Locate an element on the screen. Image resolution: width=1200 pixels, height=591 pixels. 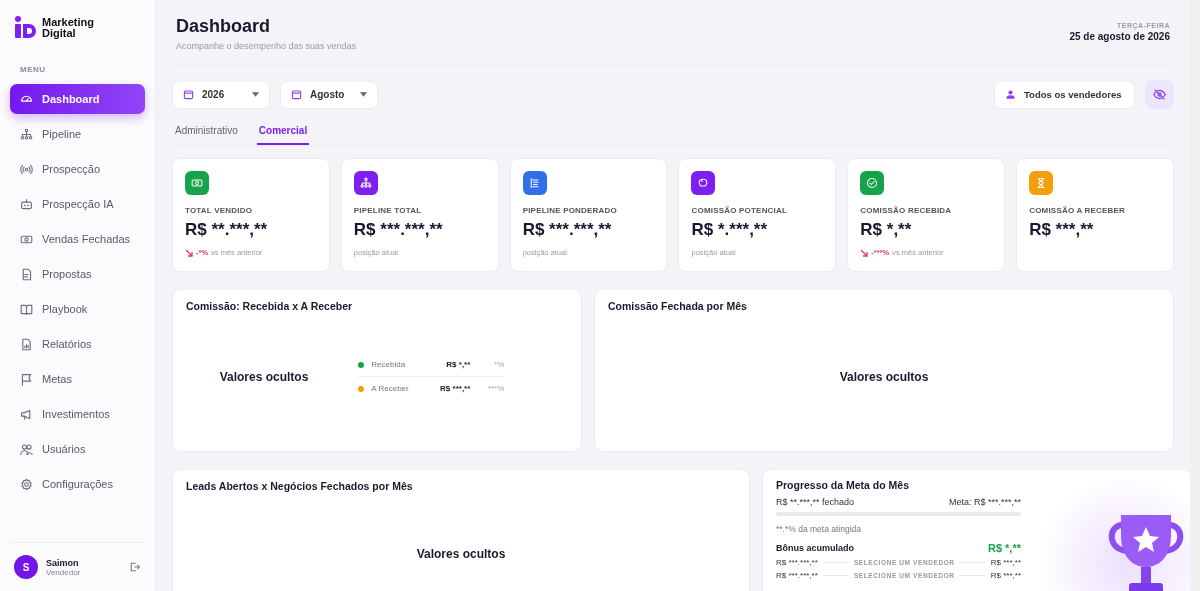
flag-icon is located at coordinates (26, 379).